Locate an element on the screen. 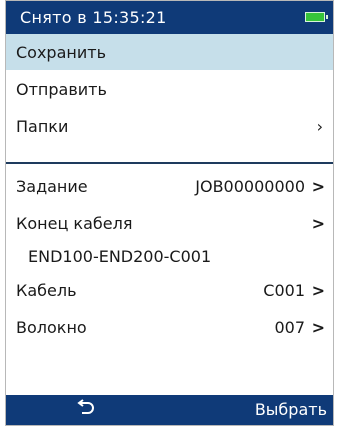 Image resolution: width=339 pixels, height=428 pixels. job-label: Задание is located at coordinates (52, 186).